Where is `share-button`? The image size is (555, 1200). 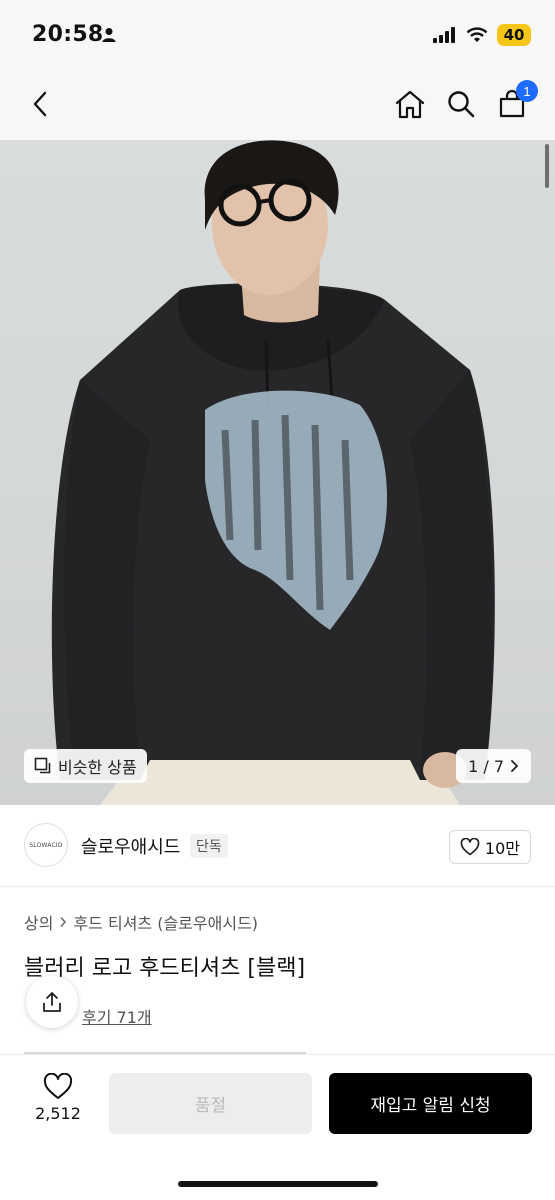 share-button is located at coordinates (52, 1002).